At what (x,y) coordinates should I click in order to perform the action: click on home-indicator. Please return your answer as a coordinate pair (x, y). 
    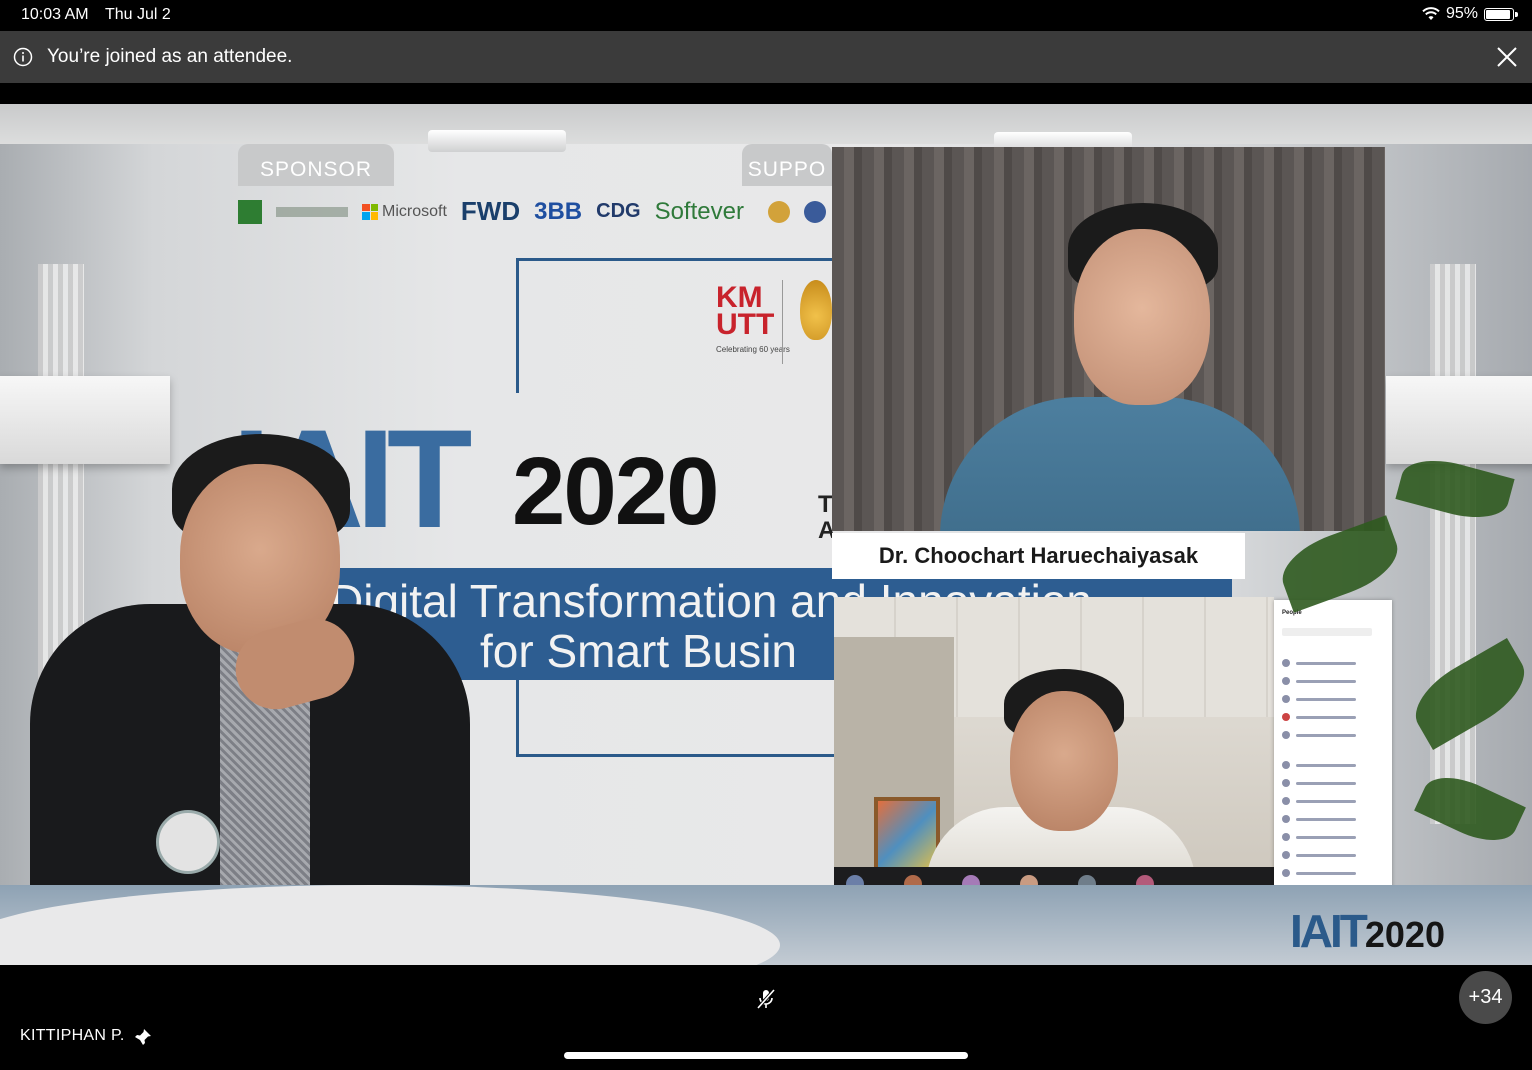
    Looking at the image, I should click on (766, 1055).